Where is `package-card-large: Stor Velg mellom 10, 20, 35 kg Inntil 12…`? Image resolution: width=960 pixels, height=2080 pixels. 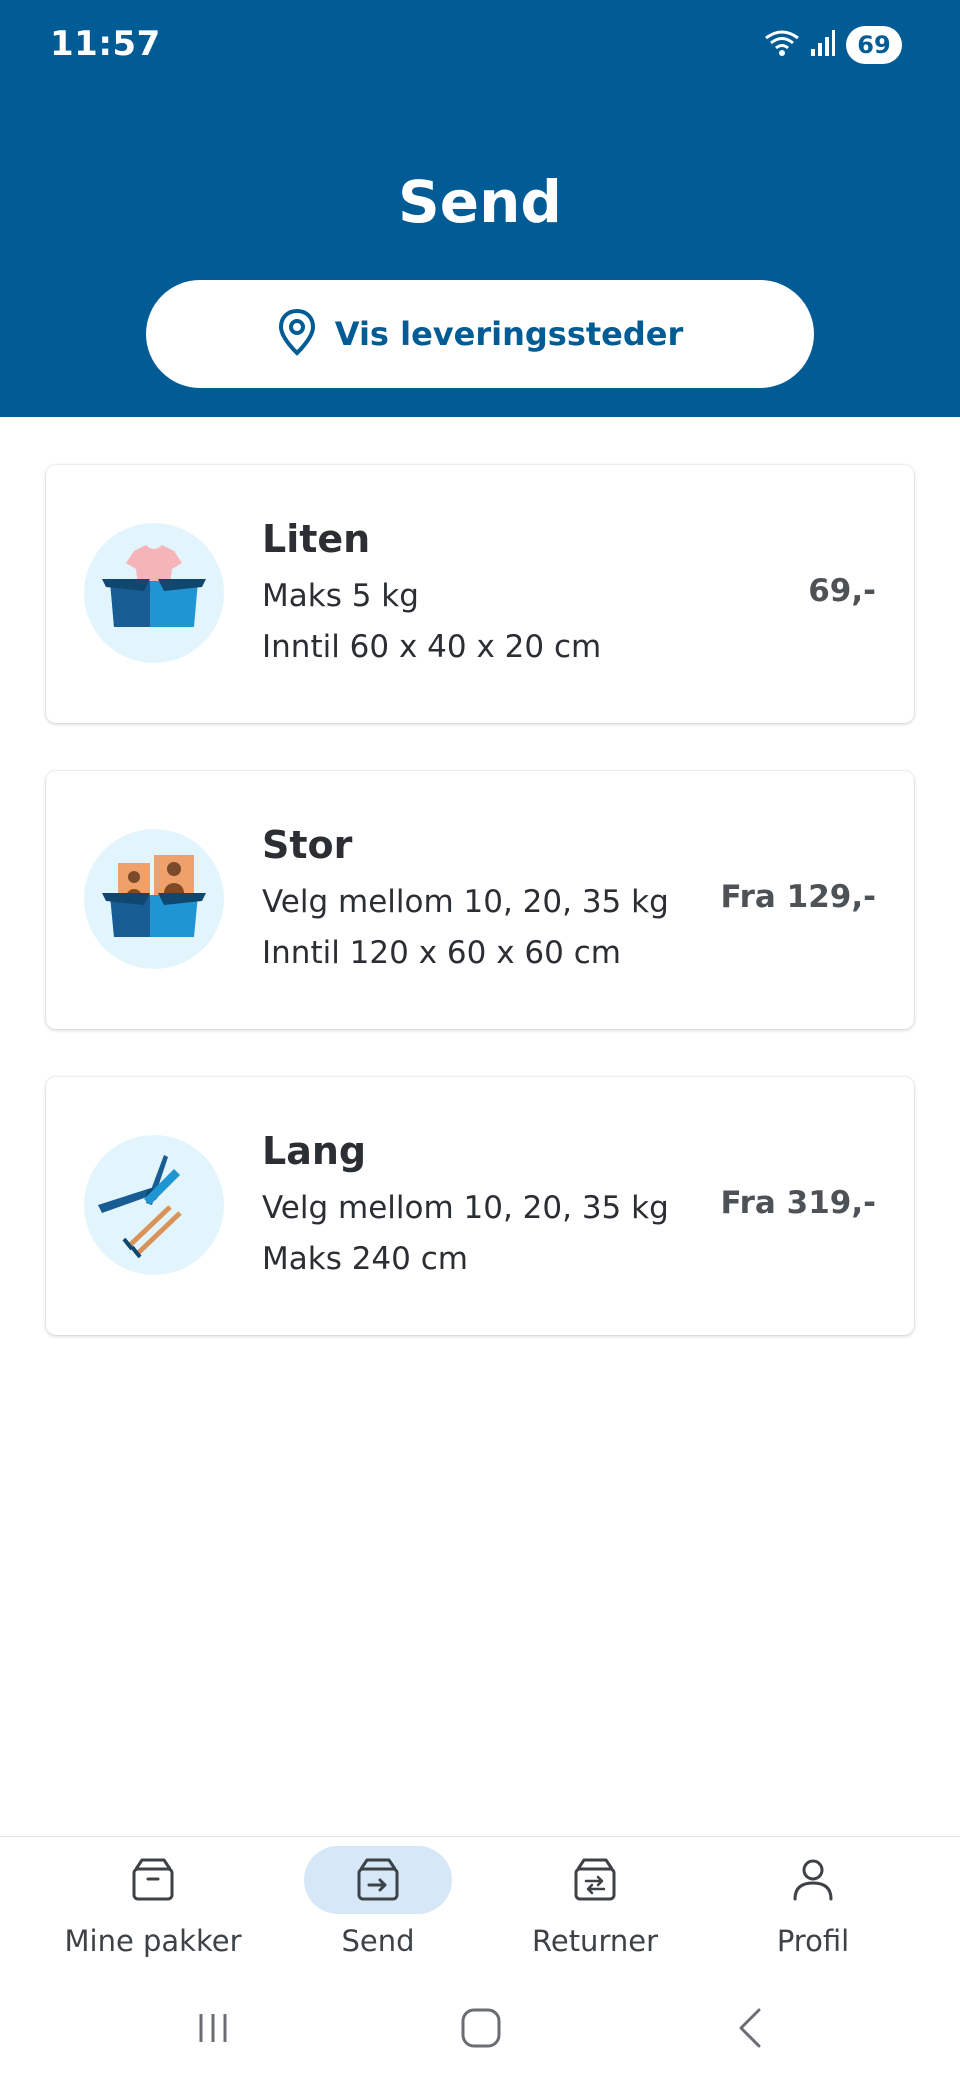 package-card-large: Stor Velg mellom 10, 20, 35 kg Inntil 12… is located at coordinates (480, 900).